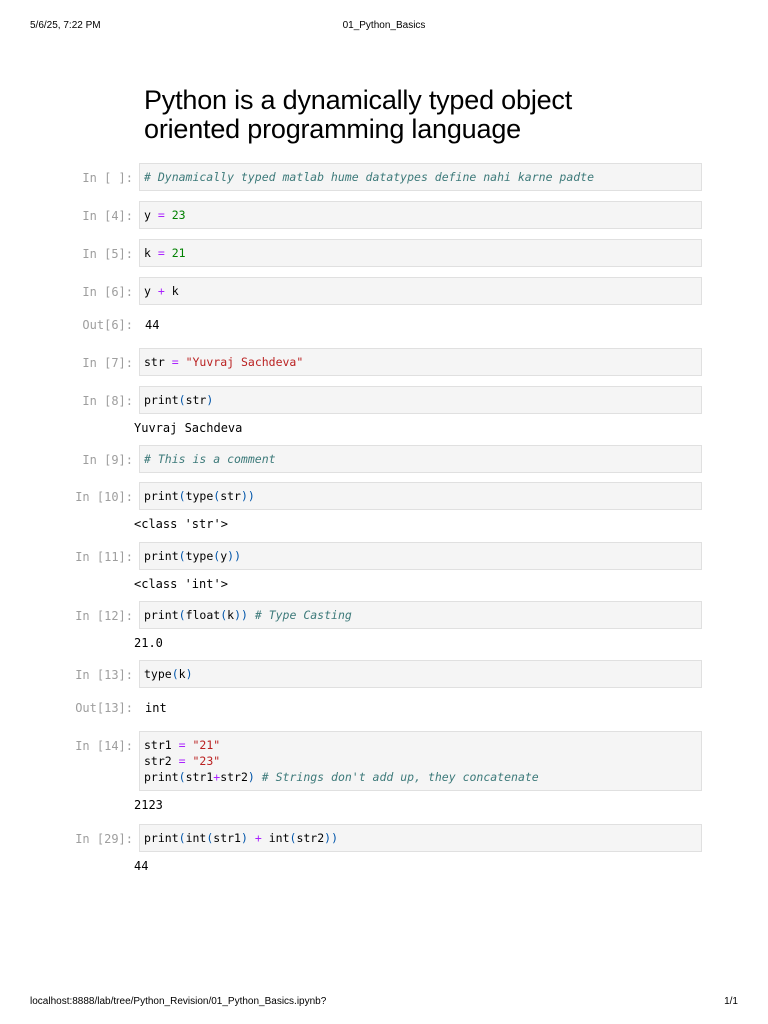 The height and width of the screenshot is (1024, 768). I want to click on code-editor: print(type(str)), so click(420, 496).